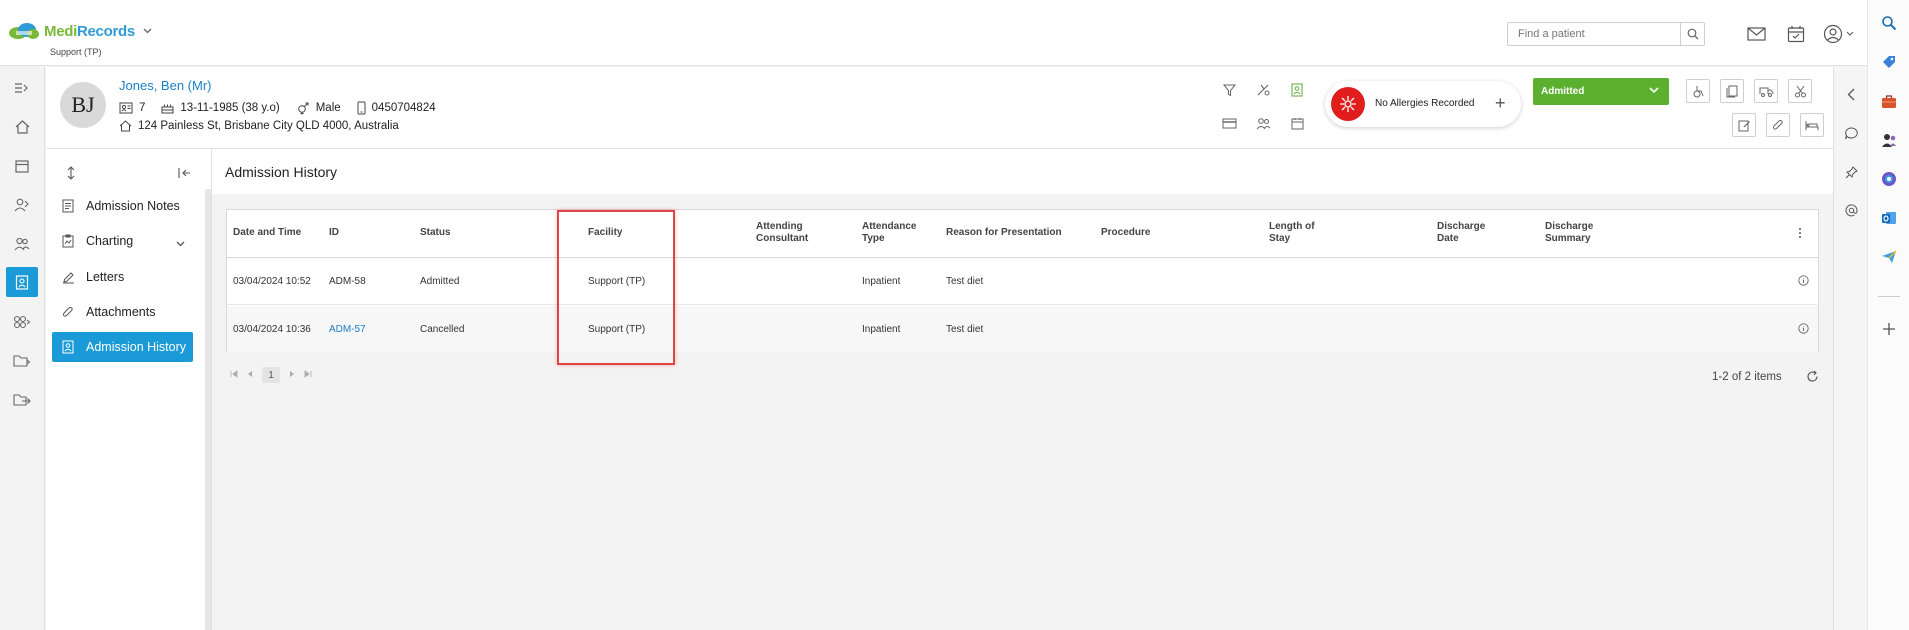  I want to click on col-status: Status, so click(435, 233).